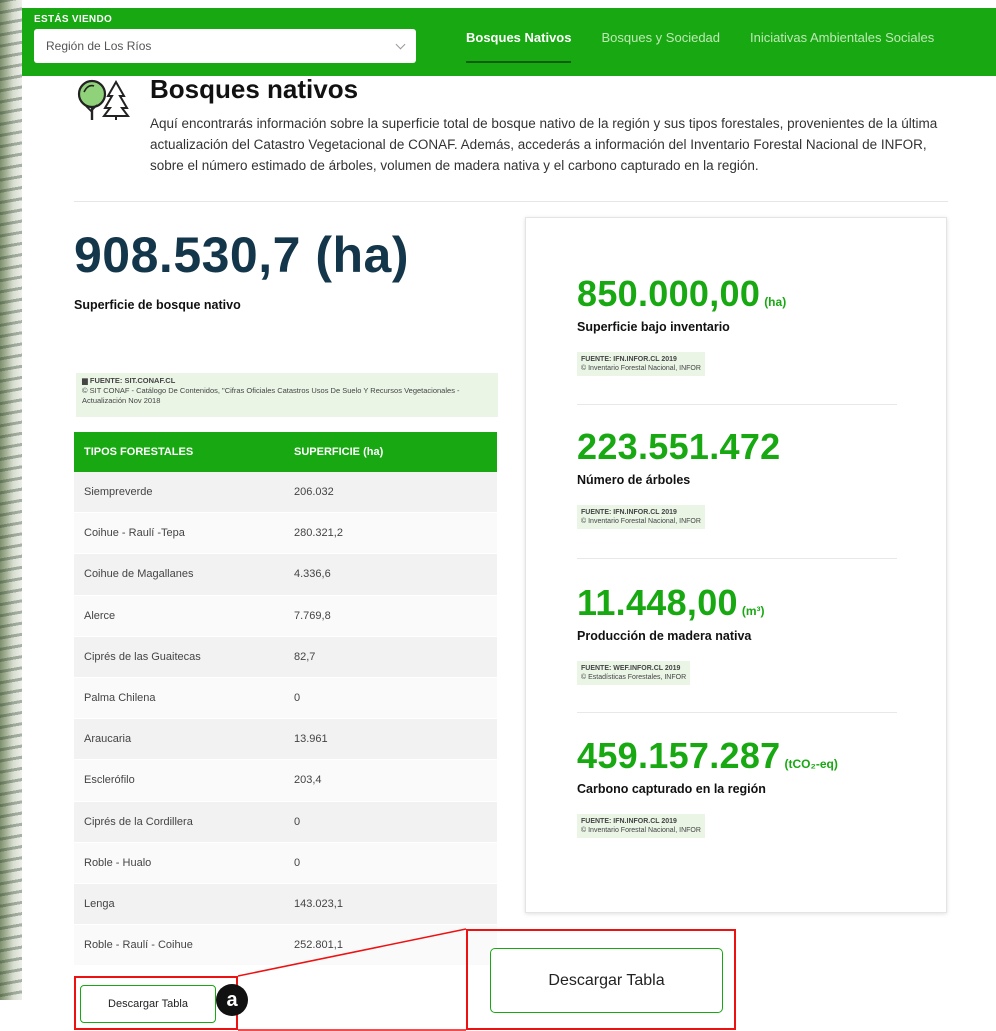 This screenshot has height=1031, width=996. What do you see at coordinates (657, 602) in the screenshot?
I see `stat-value: 11.448,00` at bounding box center [657, 602].